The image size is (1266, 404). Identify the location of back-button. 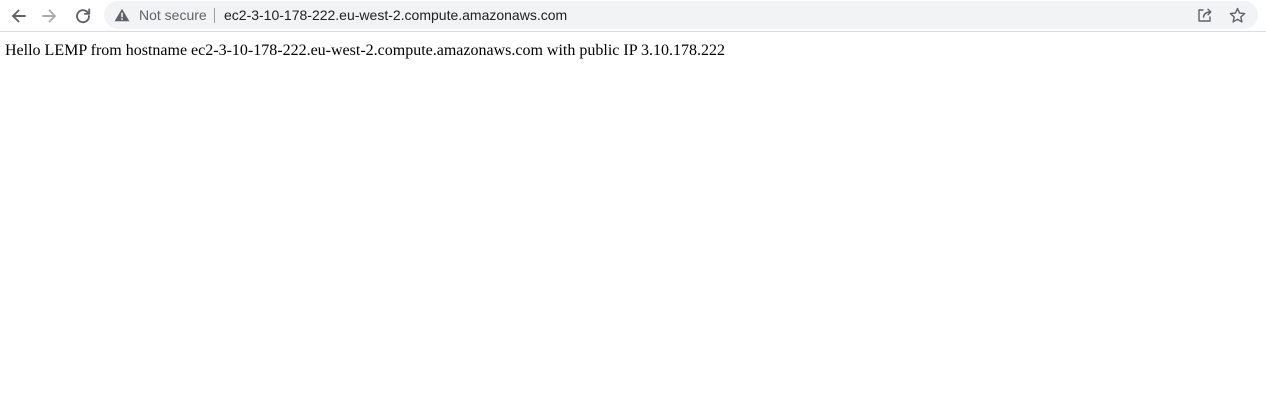
(18, 16).